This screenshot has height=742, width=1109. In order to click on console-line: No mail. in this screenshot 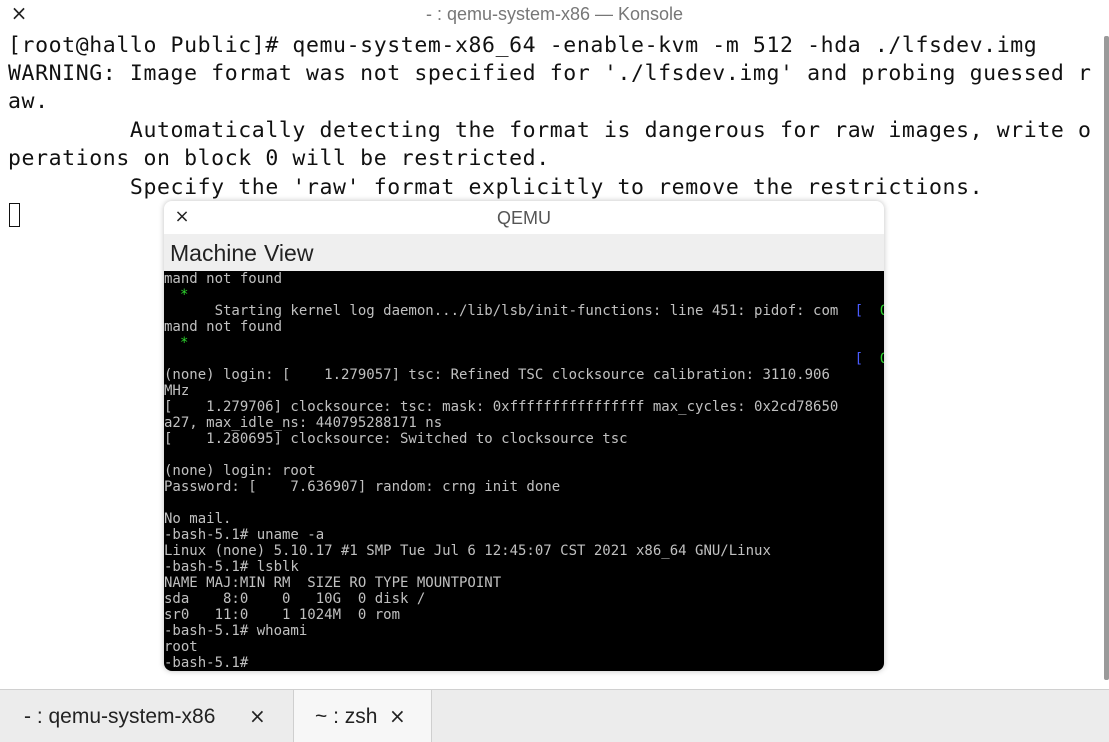, I will do `click(198, 519)`.